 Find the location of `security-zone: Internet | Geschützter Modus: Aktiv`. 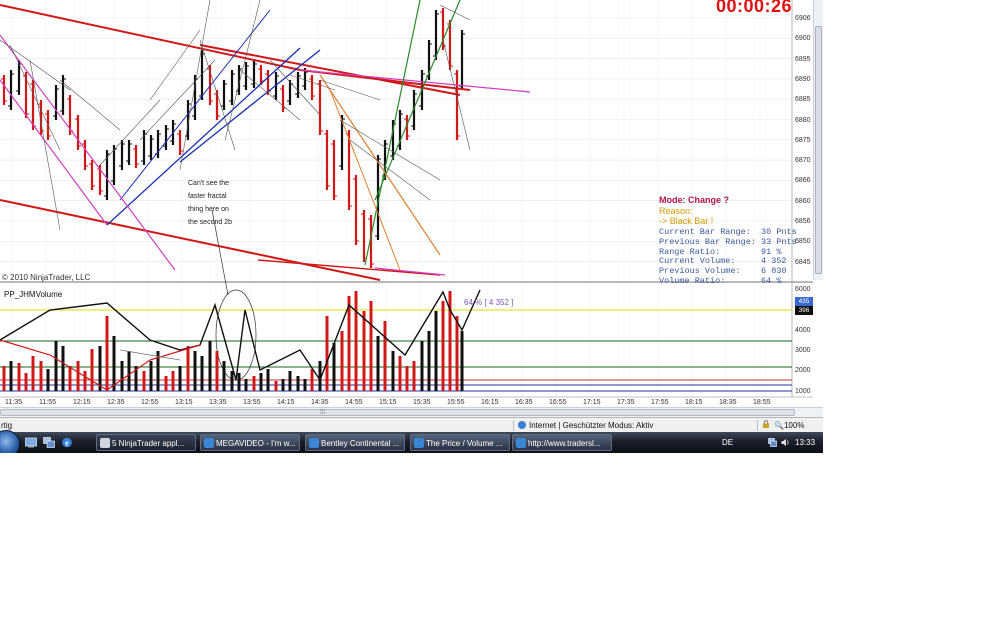

security-zone: Internet | Geschützter Modus: Aktiv is located at coordinates (585, 425).